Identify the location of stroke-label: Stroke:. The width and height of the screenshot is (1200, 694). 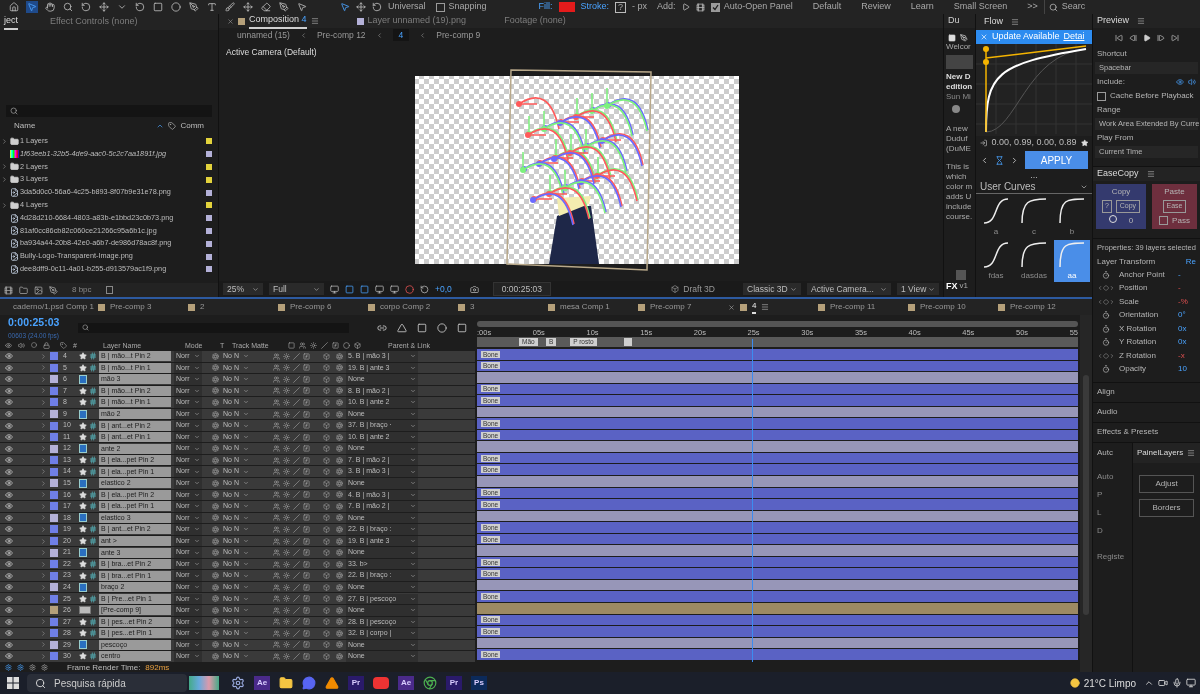
(595, 7).